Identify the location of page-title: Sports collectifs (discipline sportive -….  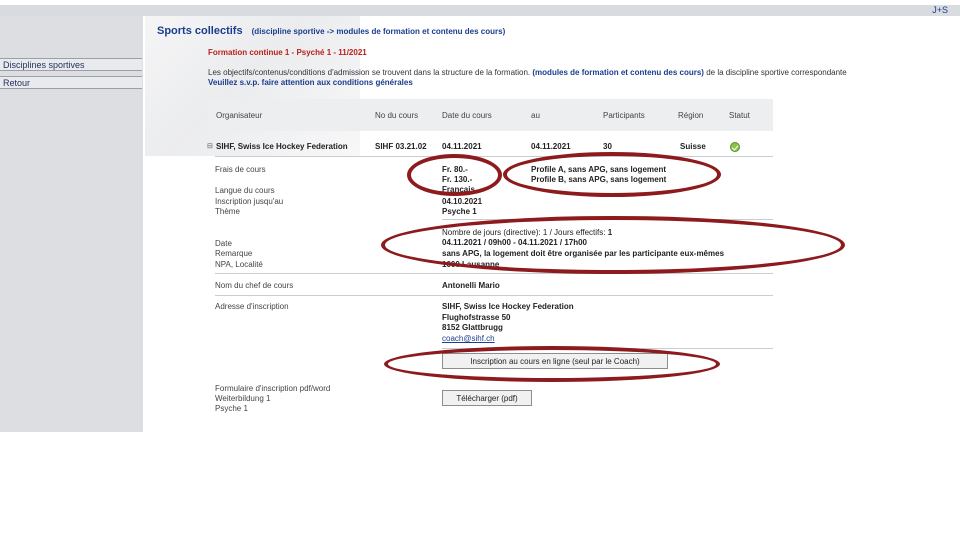
(331, 31).